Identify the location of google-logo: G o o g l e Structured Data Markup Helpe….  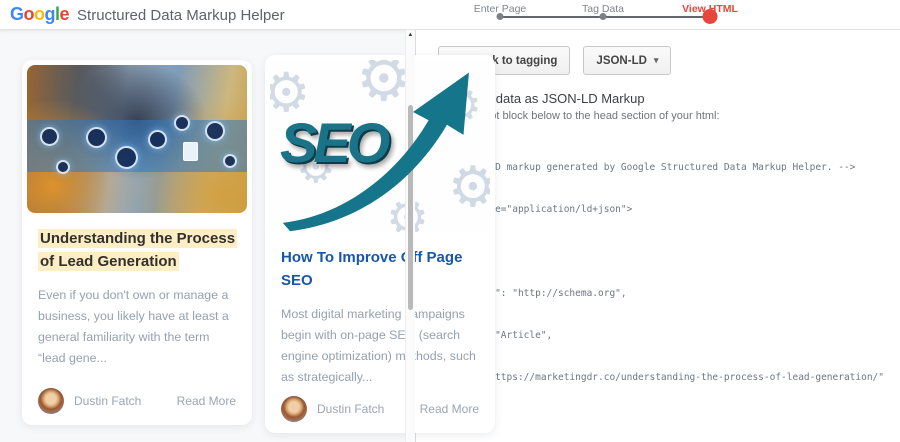
(147, 14).